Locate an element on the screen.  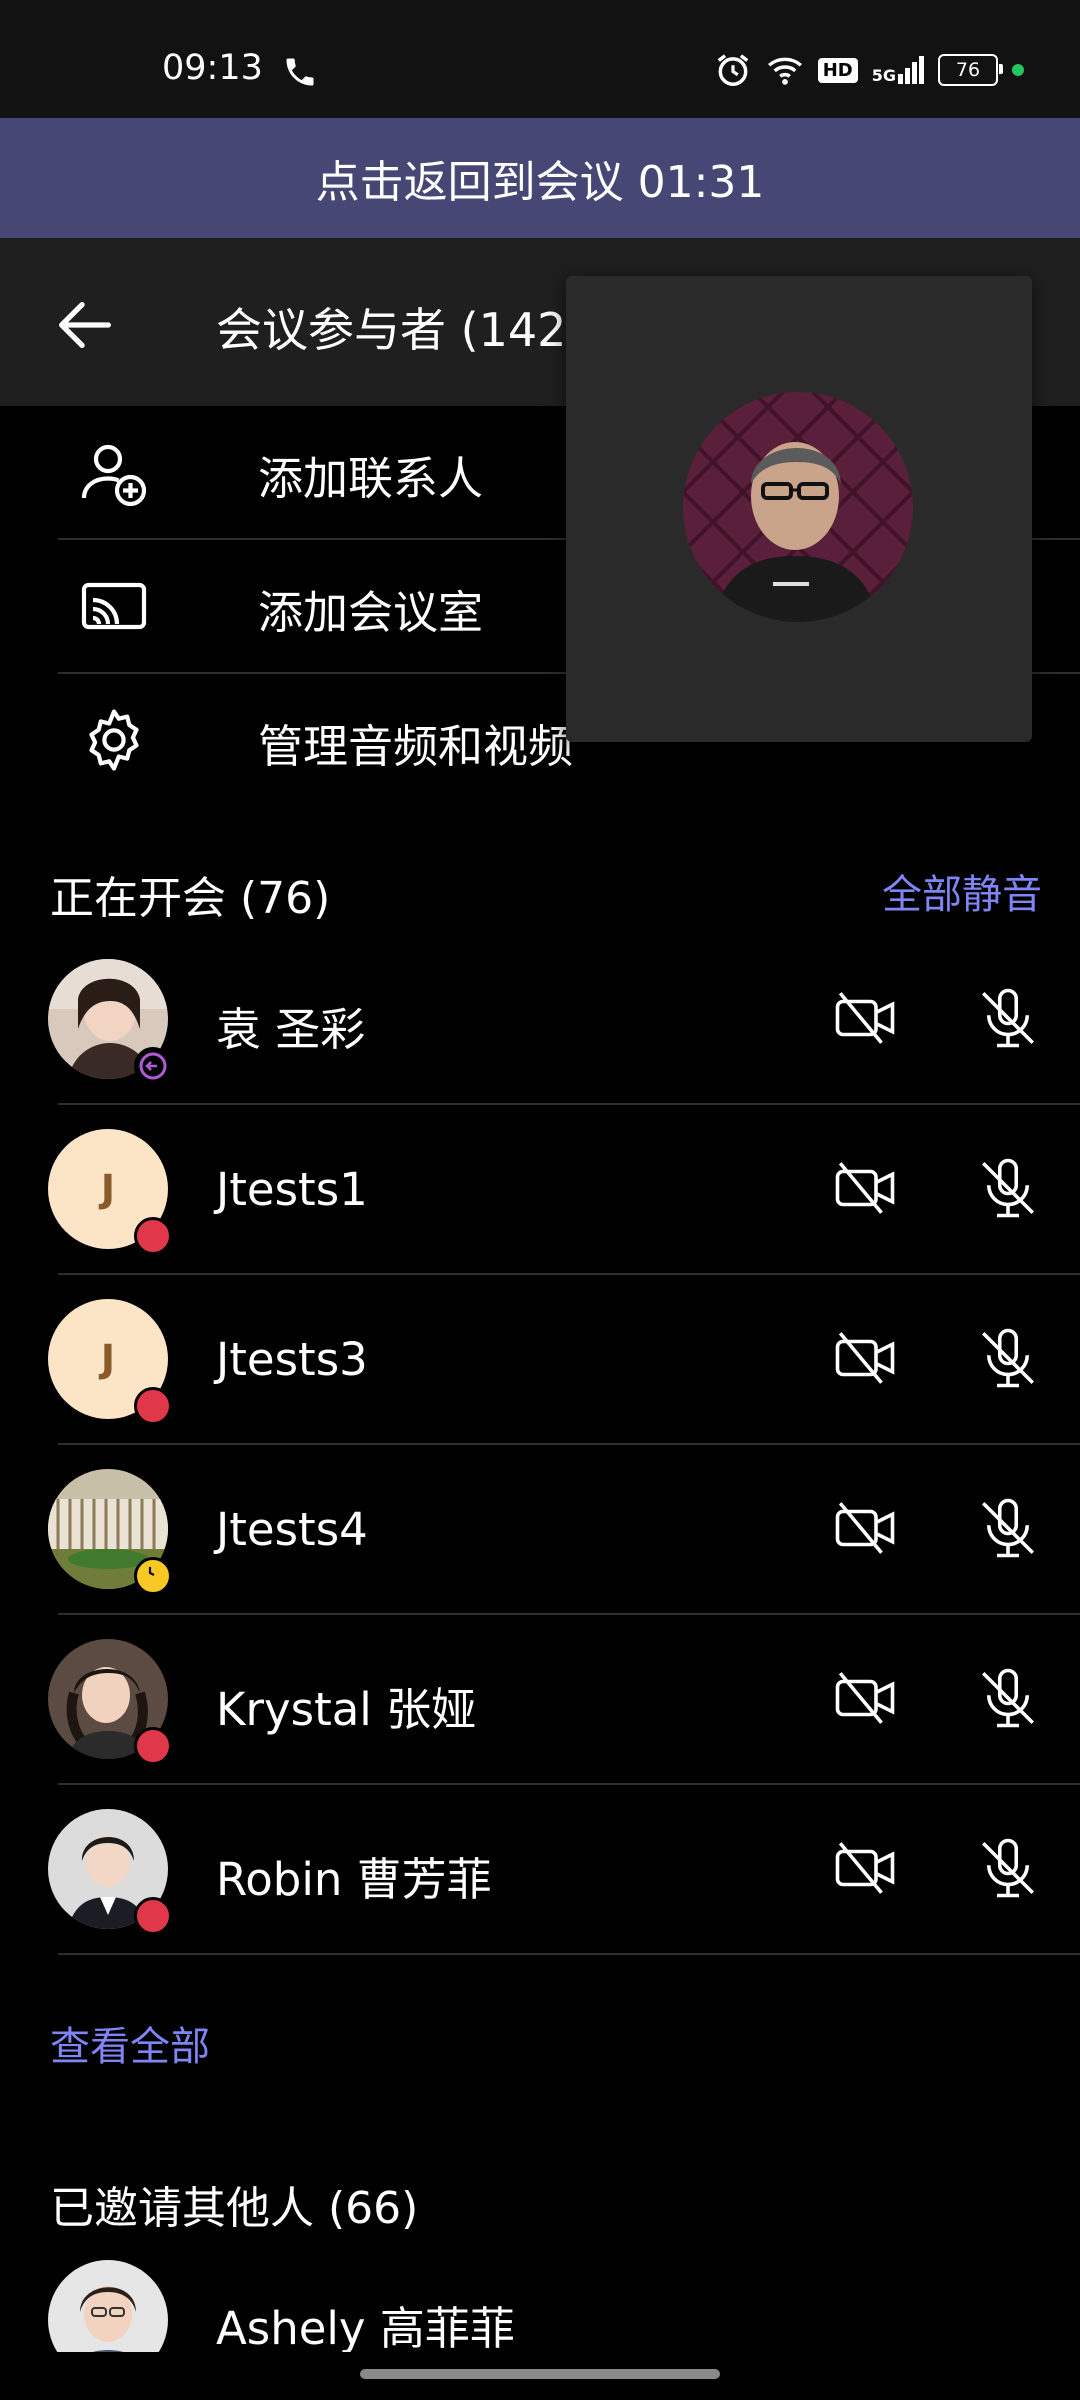
return-to-meeting-banner: 点击返回到会议 01:31 is located at coordinates (540, 178).